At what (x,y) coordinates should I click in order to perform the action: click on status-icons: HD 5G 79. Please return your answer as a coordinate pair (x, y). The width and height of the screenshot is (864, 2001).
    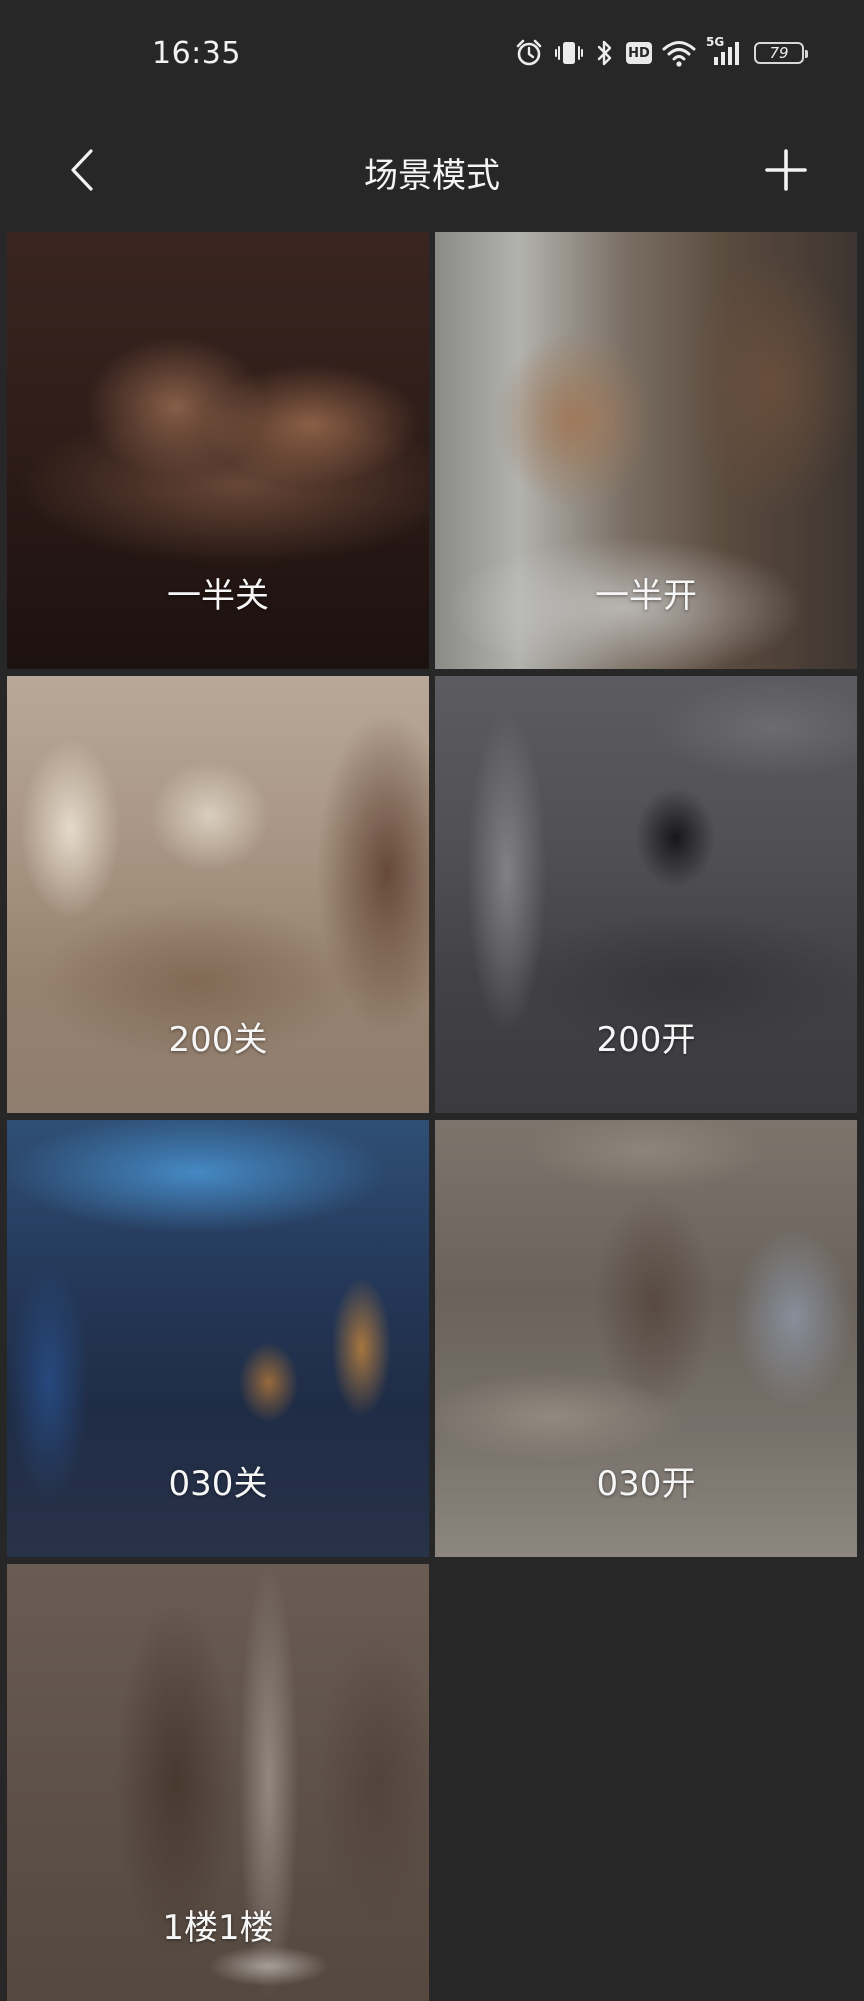
    Looking at the image, I should click on (661, 52).